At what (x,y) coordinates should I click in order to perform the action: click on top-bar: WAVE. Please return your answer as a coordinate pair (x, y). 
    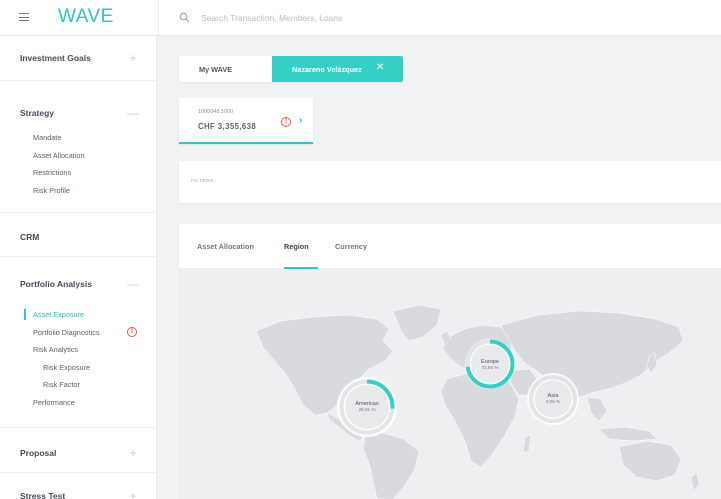
    Looking at the image, I should click on (360, 18).